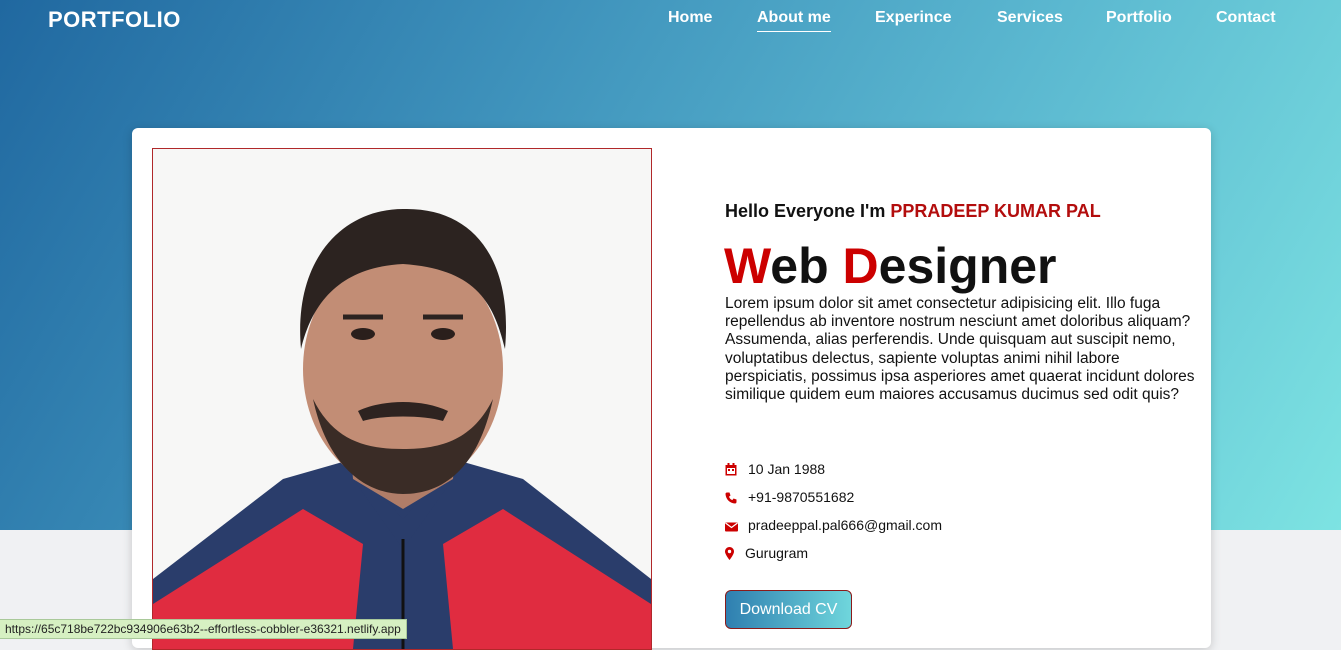 Image resolution: width=1341 pixels, height=650 pixels. Describe the element at coordinates (913, 20) in the screenshot. I see `nav-experience: Experince` at that location.